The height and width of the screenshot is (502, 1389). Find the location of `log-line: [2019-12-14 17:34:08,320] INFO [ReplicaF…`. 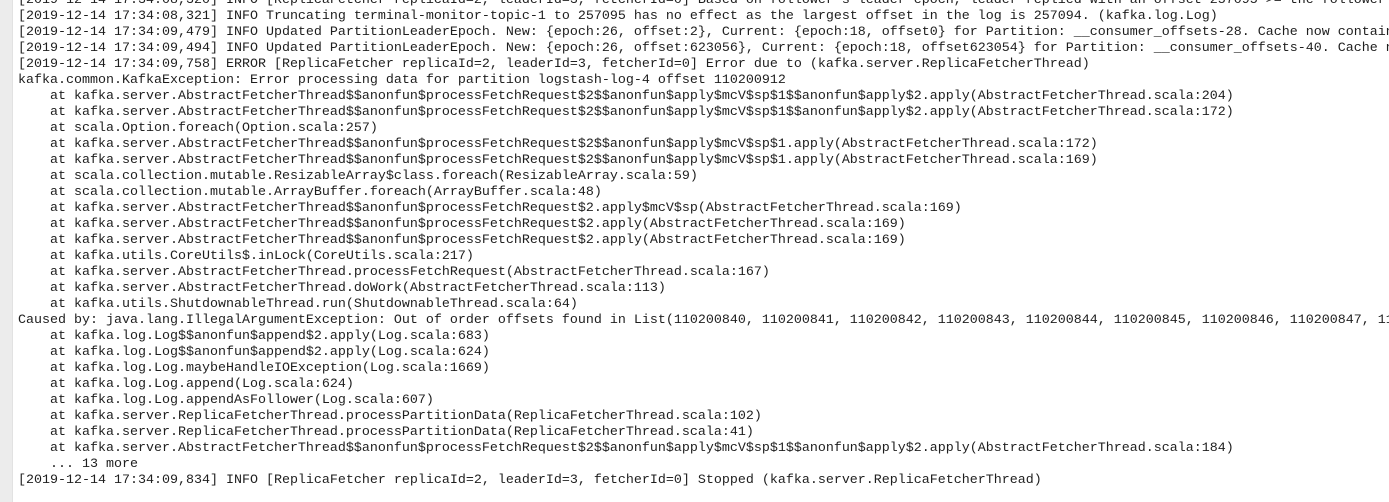

log-line: [2019-12-14 17:34:08,320] INFO [ReplicaF… is located at coordinates (703, 4).